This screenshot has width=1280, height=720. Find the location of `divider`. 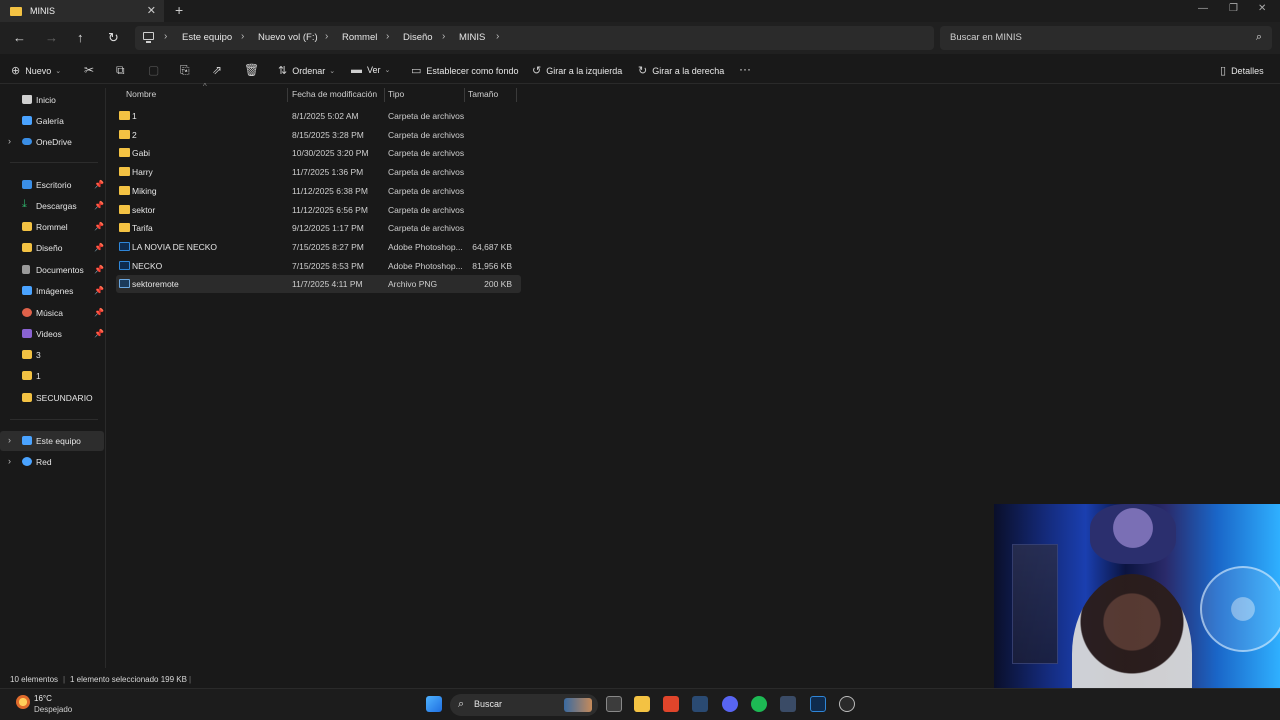

divider is located at coordinates (54, 162).